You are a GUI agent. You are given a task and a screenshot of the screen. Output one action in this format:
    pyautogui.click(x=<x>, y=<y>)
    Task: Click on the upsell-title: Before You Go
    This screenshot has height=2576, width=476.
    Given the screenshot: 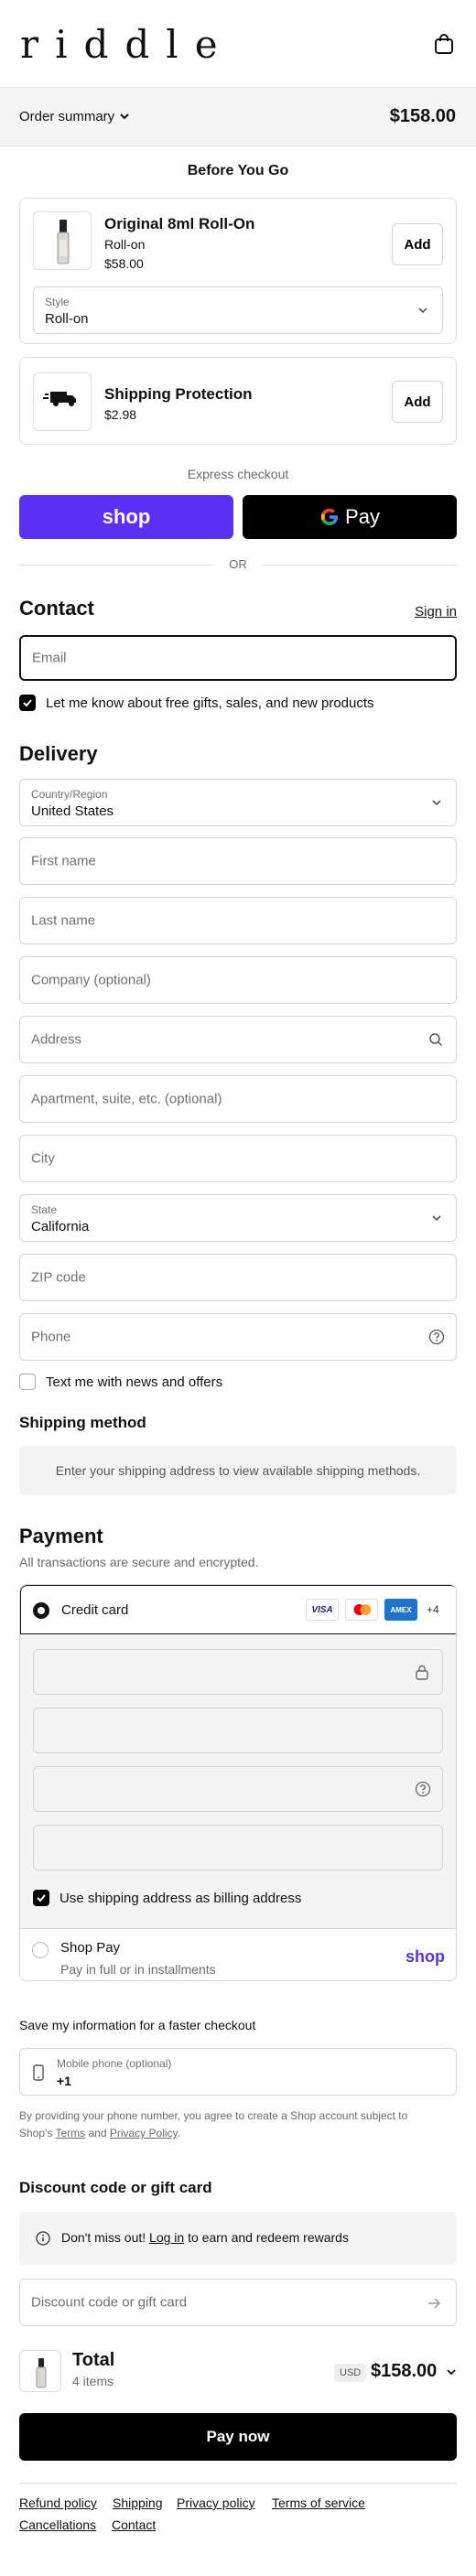 What is the action you would take?
    pyautogui.click(x=238, y=170)
    